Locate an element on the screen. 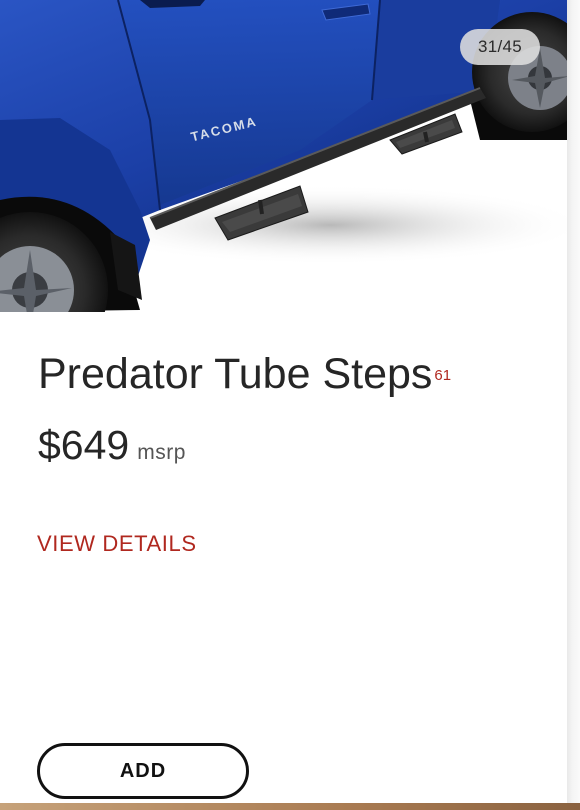 The image size is (580, 810). view-details-link: VIEW DETAILS is located at coordinates (117, 544).